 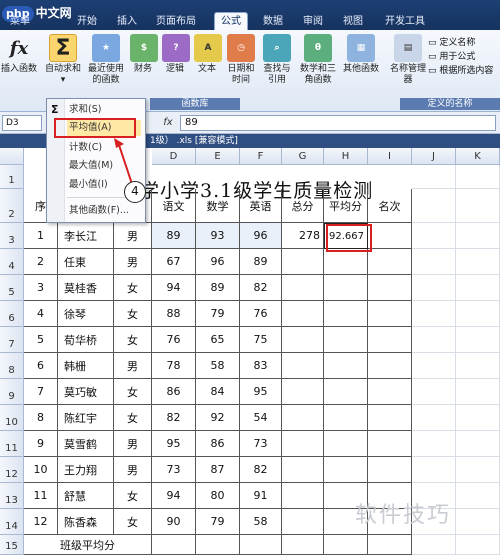 What do you see at coordinates (174, 392) in the screenshot?
I see `cell-score-chinese: 86` at bounding box center [174, 392].